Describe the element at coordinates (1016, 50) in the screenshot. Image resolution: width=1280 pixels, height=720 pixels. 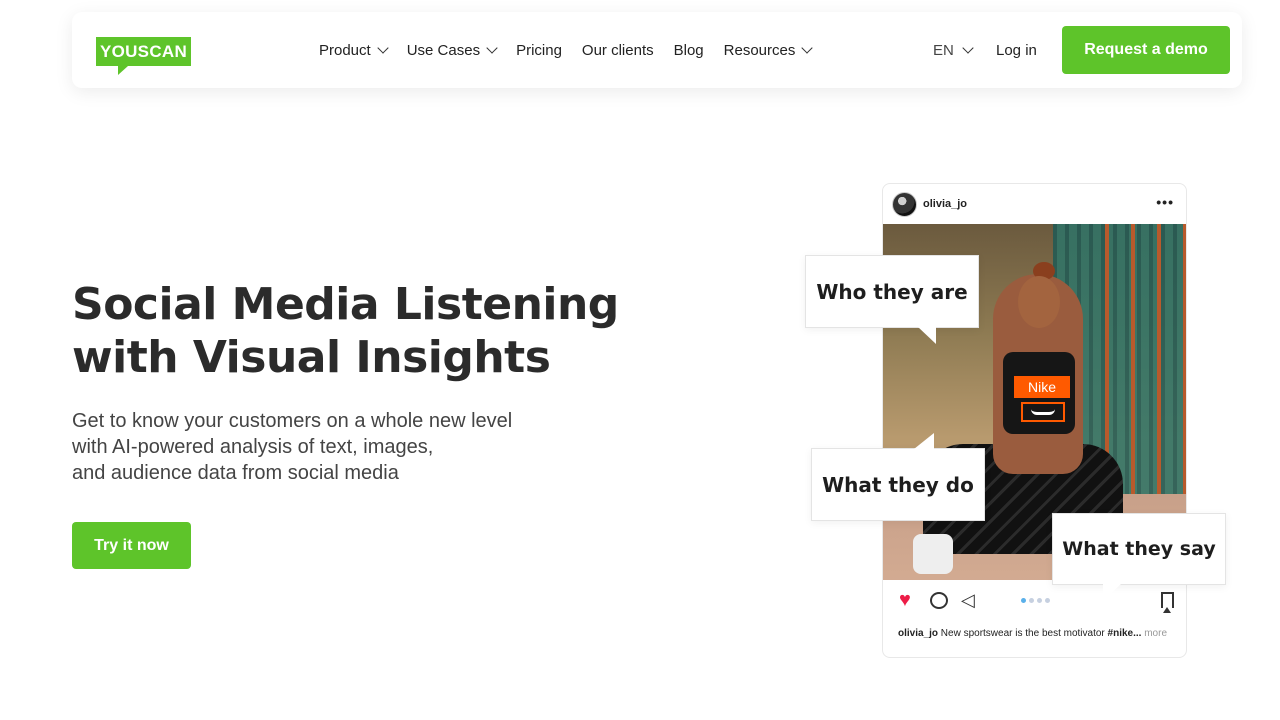
I see `login-link: Log in` at that location.